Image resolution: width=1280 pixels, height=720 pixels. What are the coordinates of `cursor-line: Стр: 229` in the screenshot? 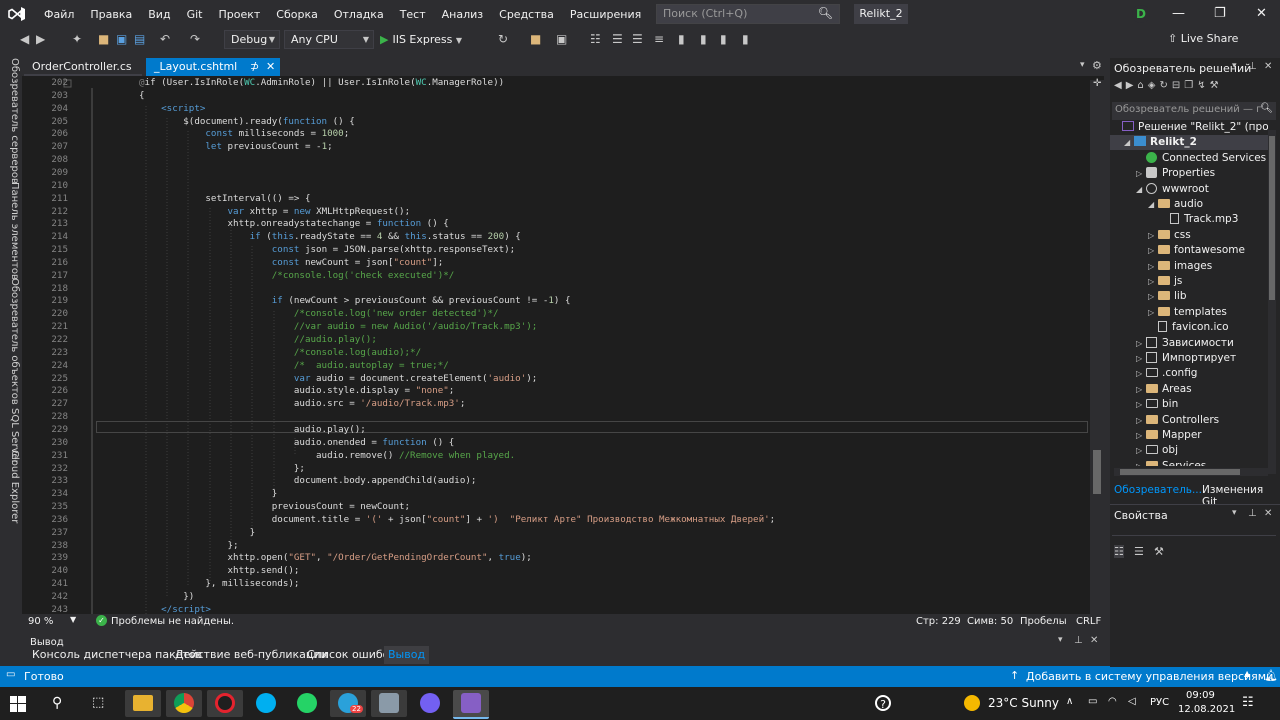 It's located at (938, 621).